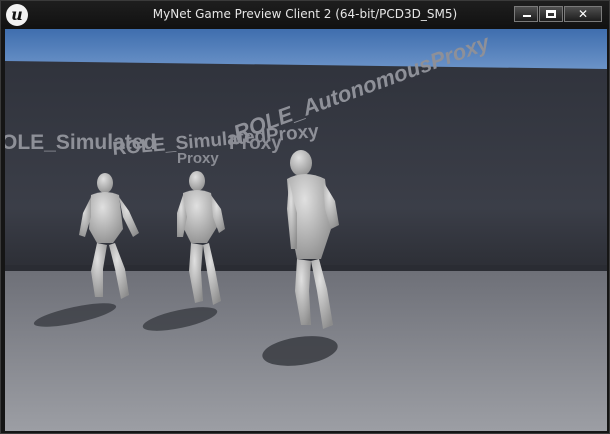 The image size is (610, 434). What do you see at coordinates (198, 158) in the screenshot?
I see `label-proxy-a: Proxy` at bounding box center [198, 158].